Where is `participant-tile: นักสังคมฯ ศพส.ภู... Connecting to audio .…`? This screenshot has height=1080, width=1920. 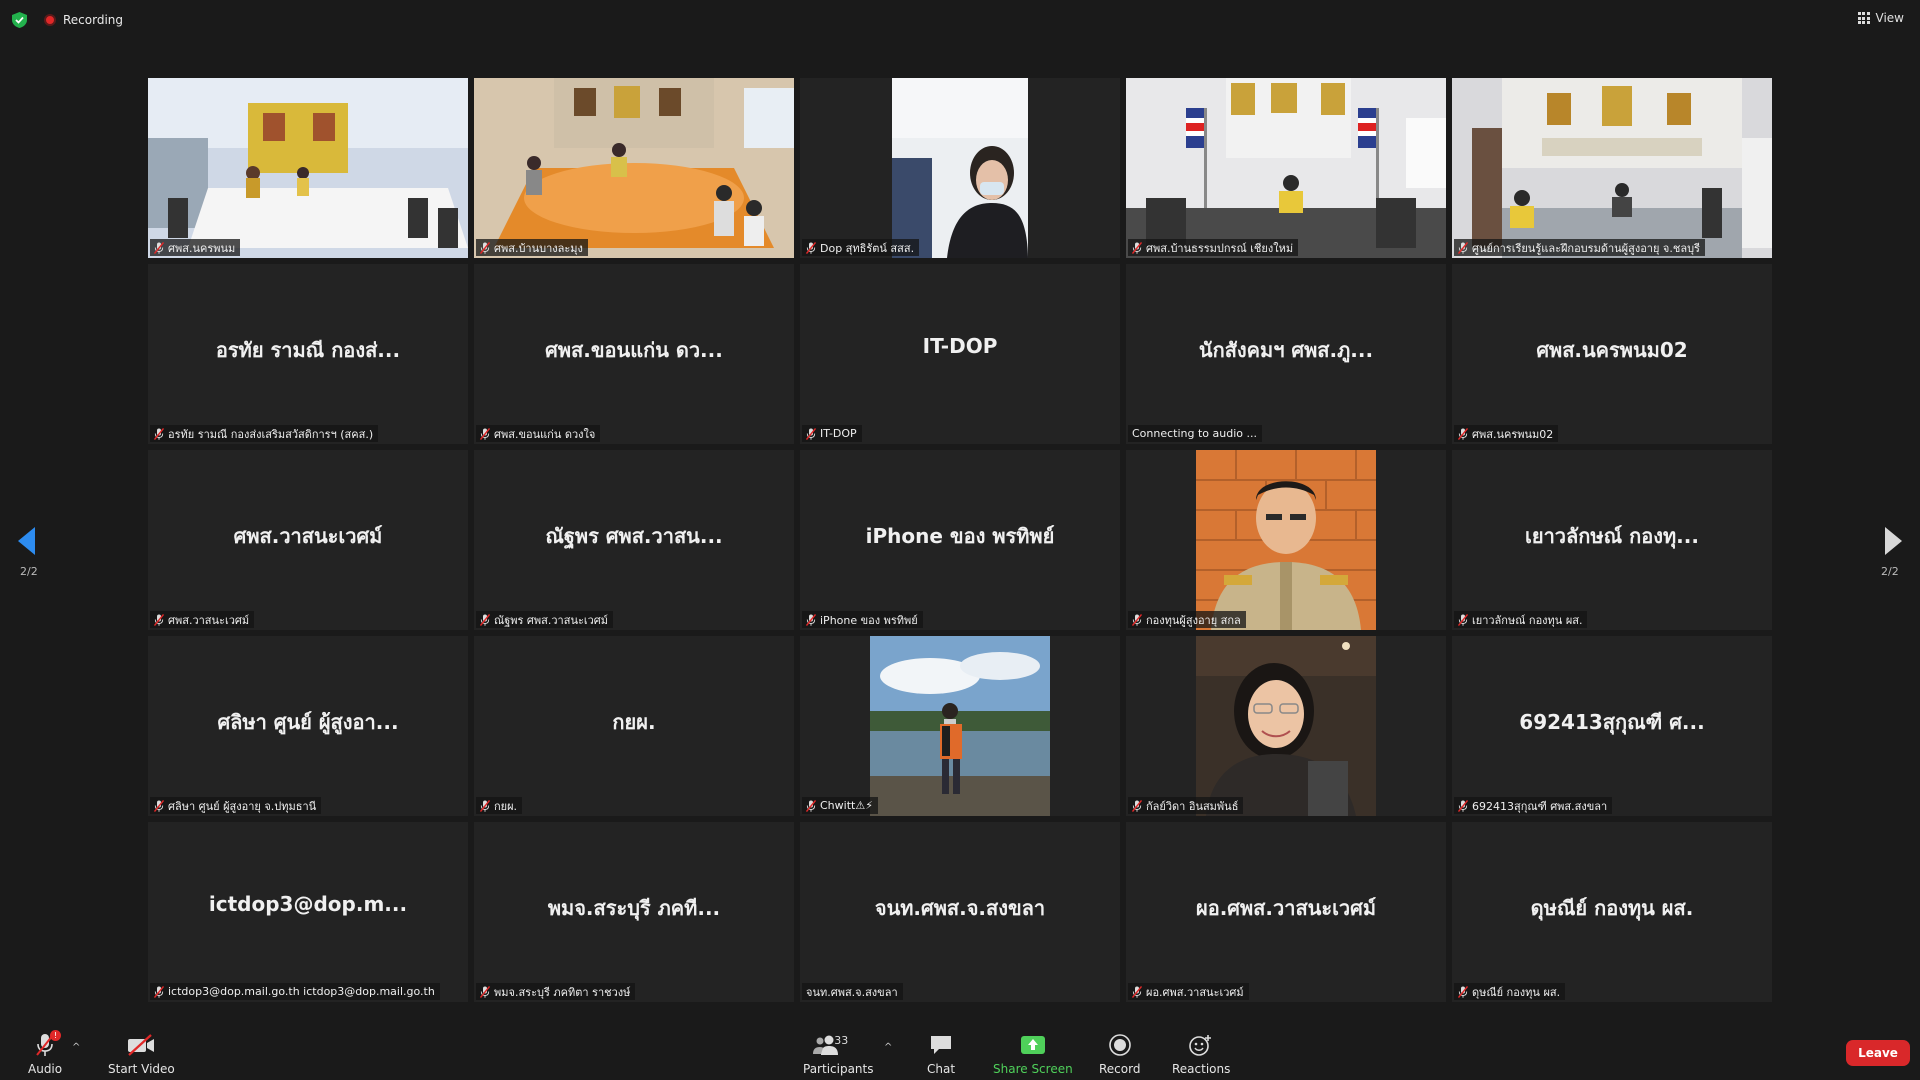 participant-tile: นักสังคมฯ ศพส.ภู... Connecting to audio .… is located at coordinates (1286, 354).